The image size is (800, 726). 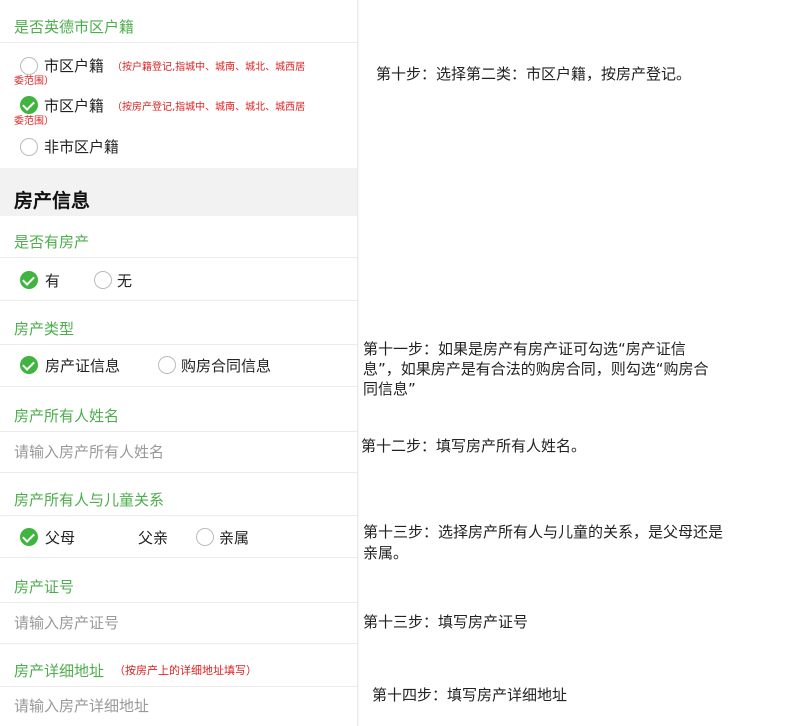 What do you see at coordinates (470, 695) in the screenshot?
I see `step-14-text: 第十四步：填写房产详细地址` at bounding box center [470, 695].